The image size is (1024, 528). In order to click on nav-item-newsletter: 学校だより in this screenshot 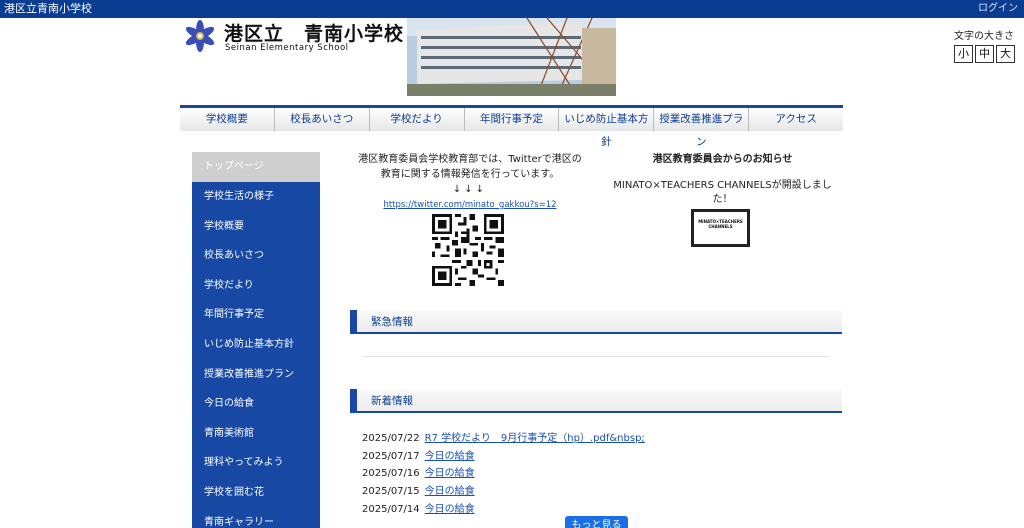, I will do `click(417, 119)`.